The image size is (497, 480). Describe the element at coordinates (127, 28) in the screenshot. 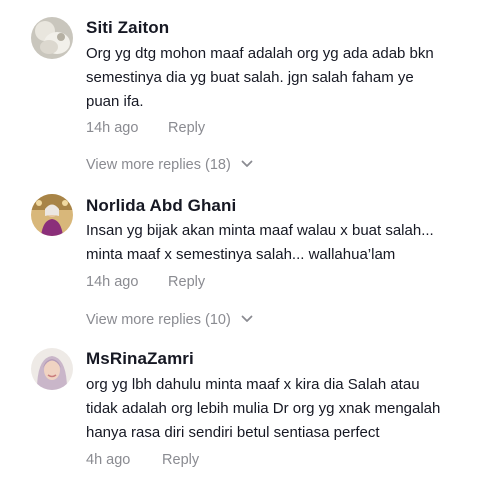

I see `comment-author: Siti Zaiton` at that location.